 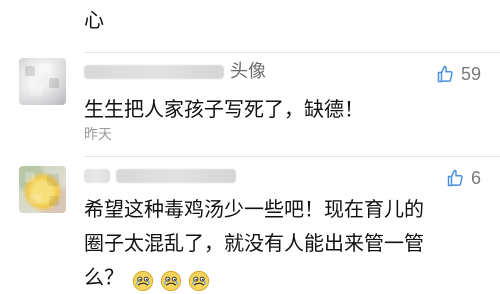 I want to click on like-count: 59, so click(x=470, y=74).